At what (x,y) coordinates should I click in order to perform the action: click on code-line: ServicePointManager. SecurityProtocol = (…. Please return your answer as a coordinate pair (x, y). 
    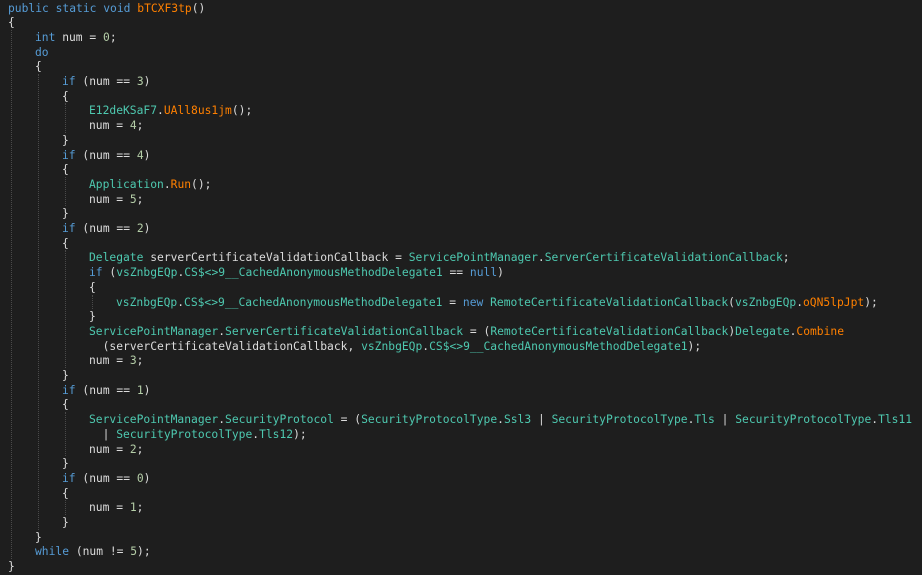
    Looking at the image, I should click on (500, 419).